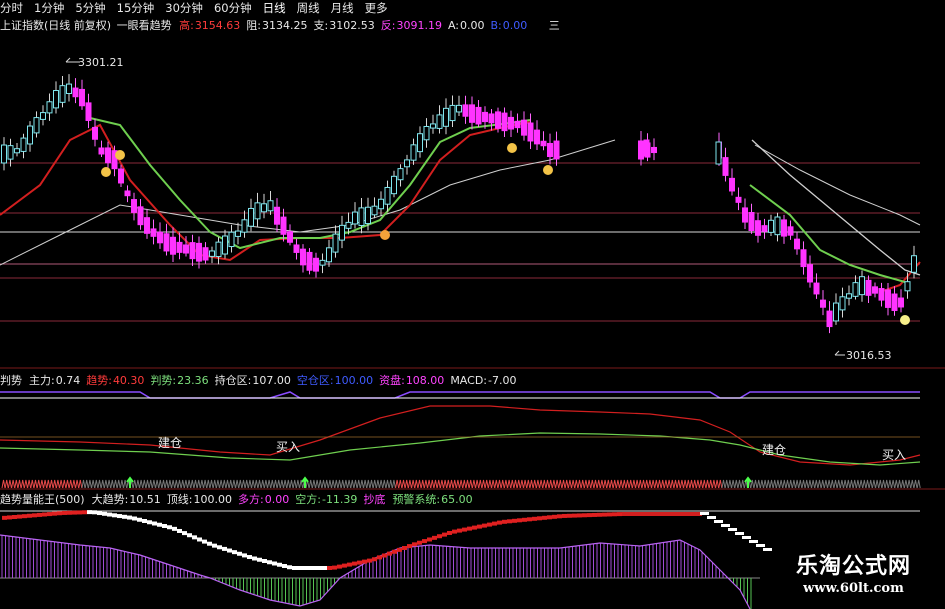 This screenshot has height=609, width=945. I want to click on watermark-url: www.60lt.com, so click(853, 588).